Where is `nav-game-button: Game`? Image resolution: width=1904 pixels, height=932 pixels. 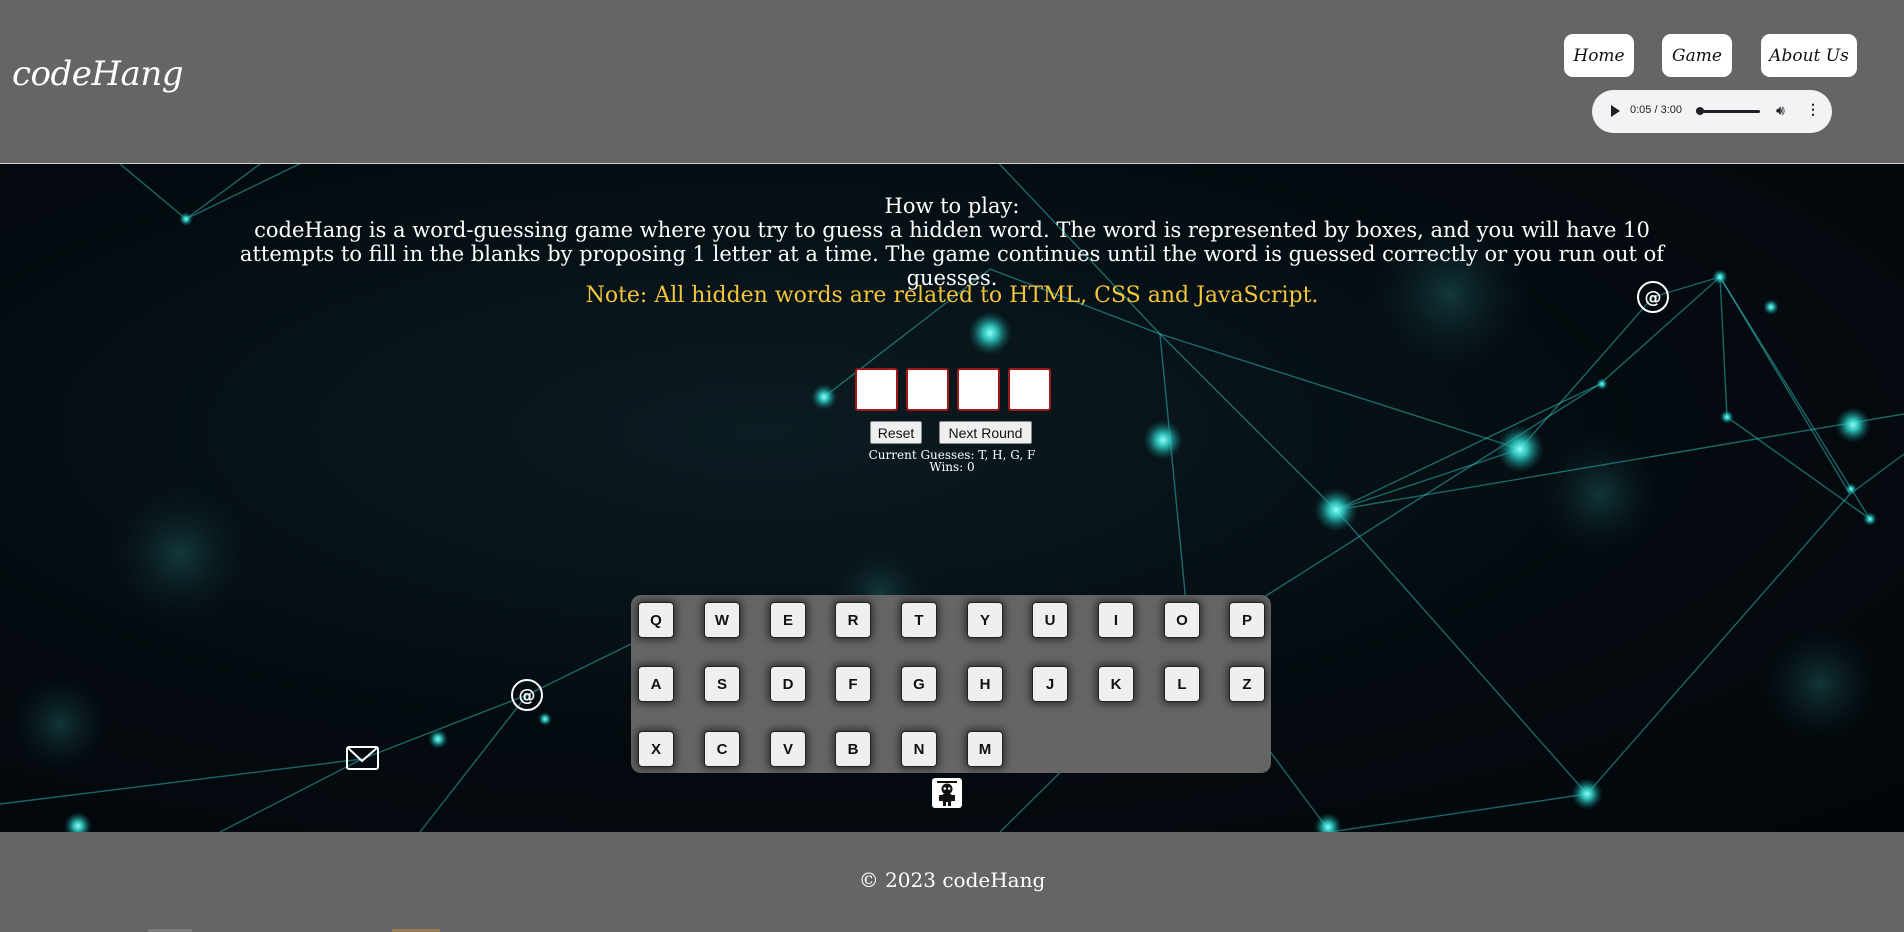
nav-game-button: Game is located at coordinates (1697, 55).